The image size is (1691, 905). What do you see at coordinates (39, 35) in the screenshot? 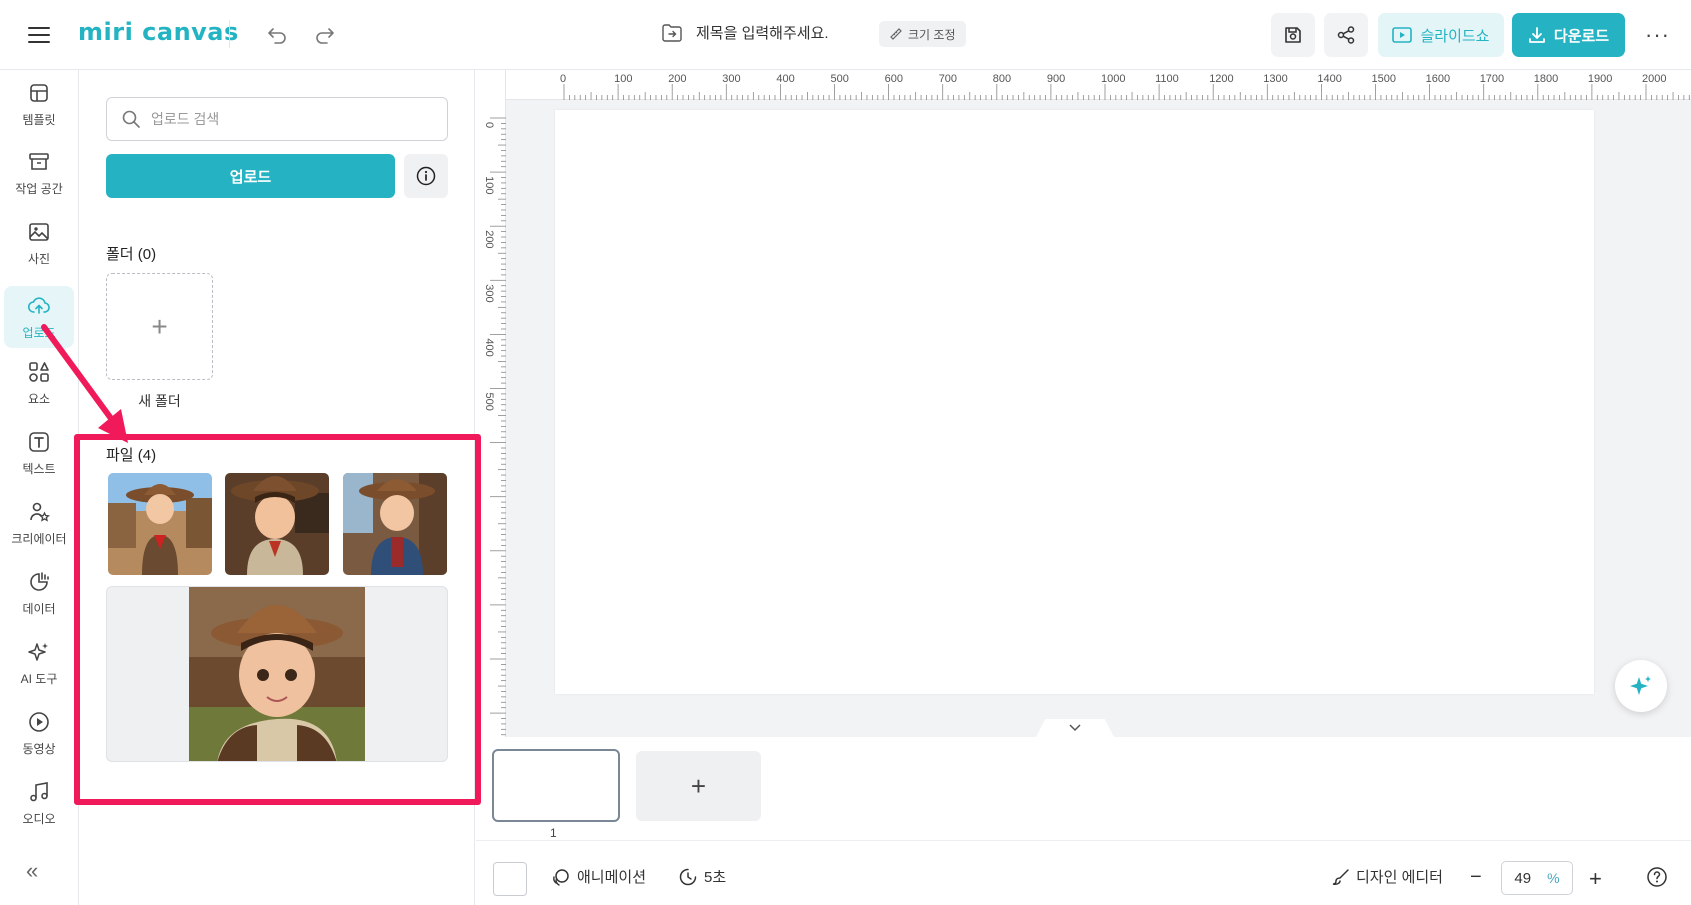
I see `menu-icon` at bounding box center [39, 35].